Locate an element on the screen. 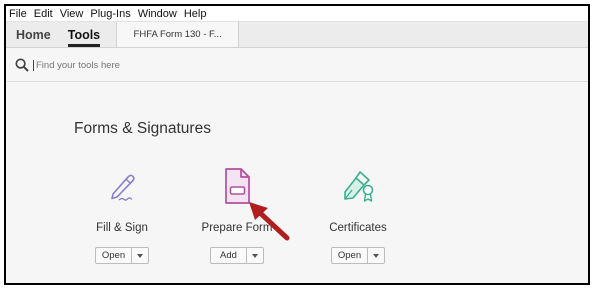  tool-fill-sign: Fill & Sign Open is located at coordinates (122, 221).